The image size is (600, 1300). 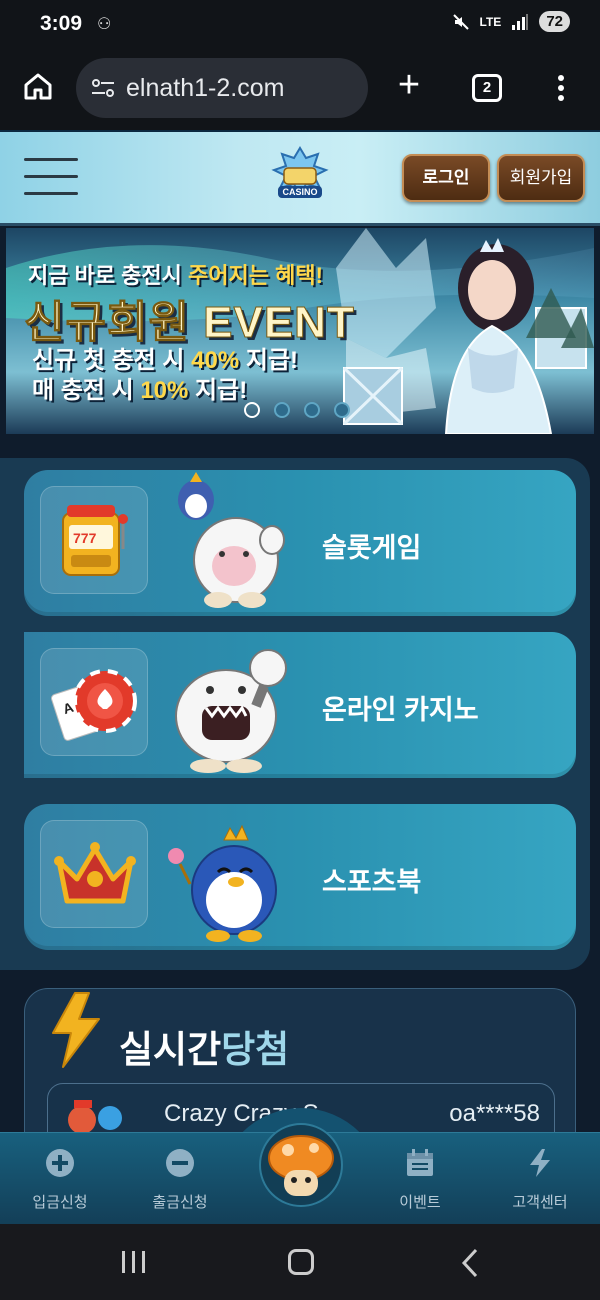 What do you see at coordinates (372, 548) in the screenshot?
I see `game-label: 슬롯게임` at bounding box center [372, 548].